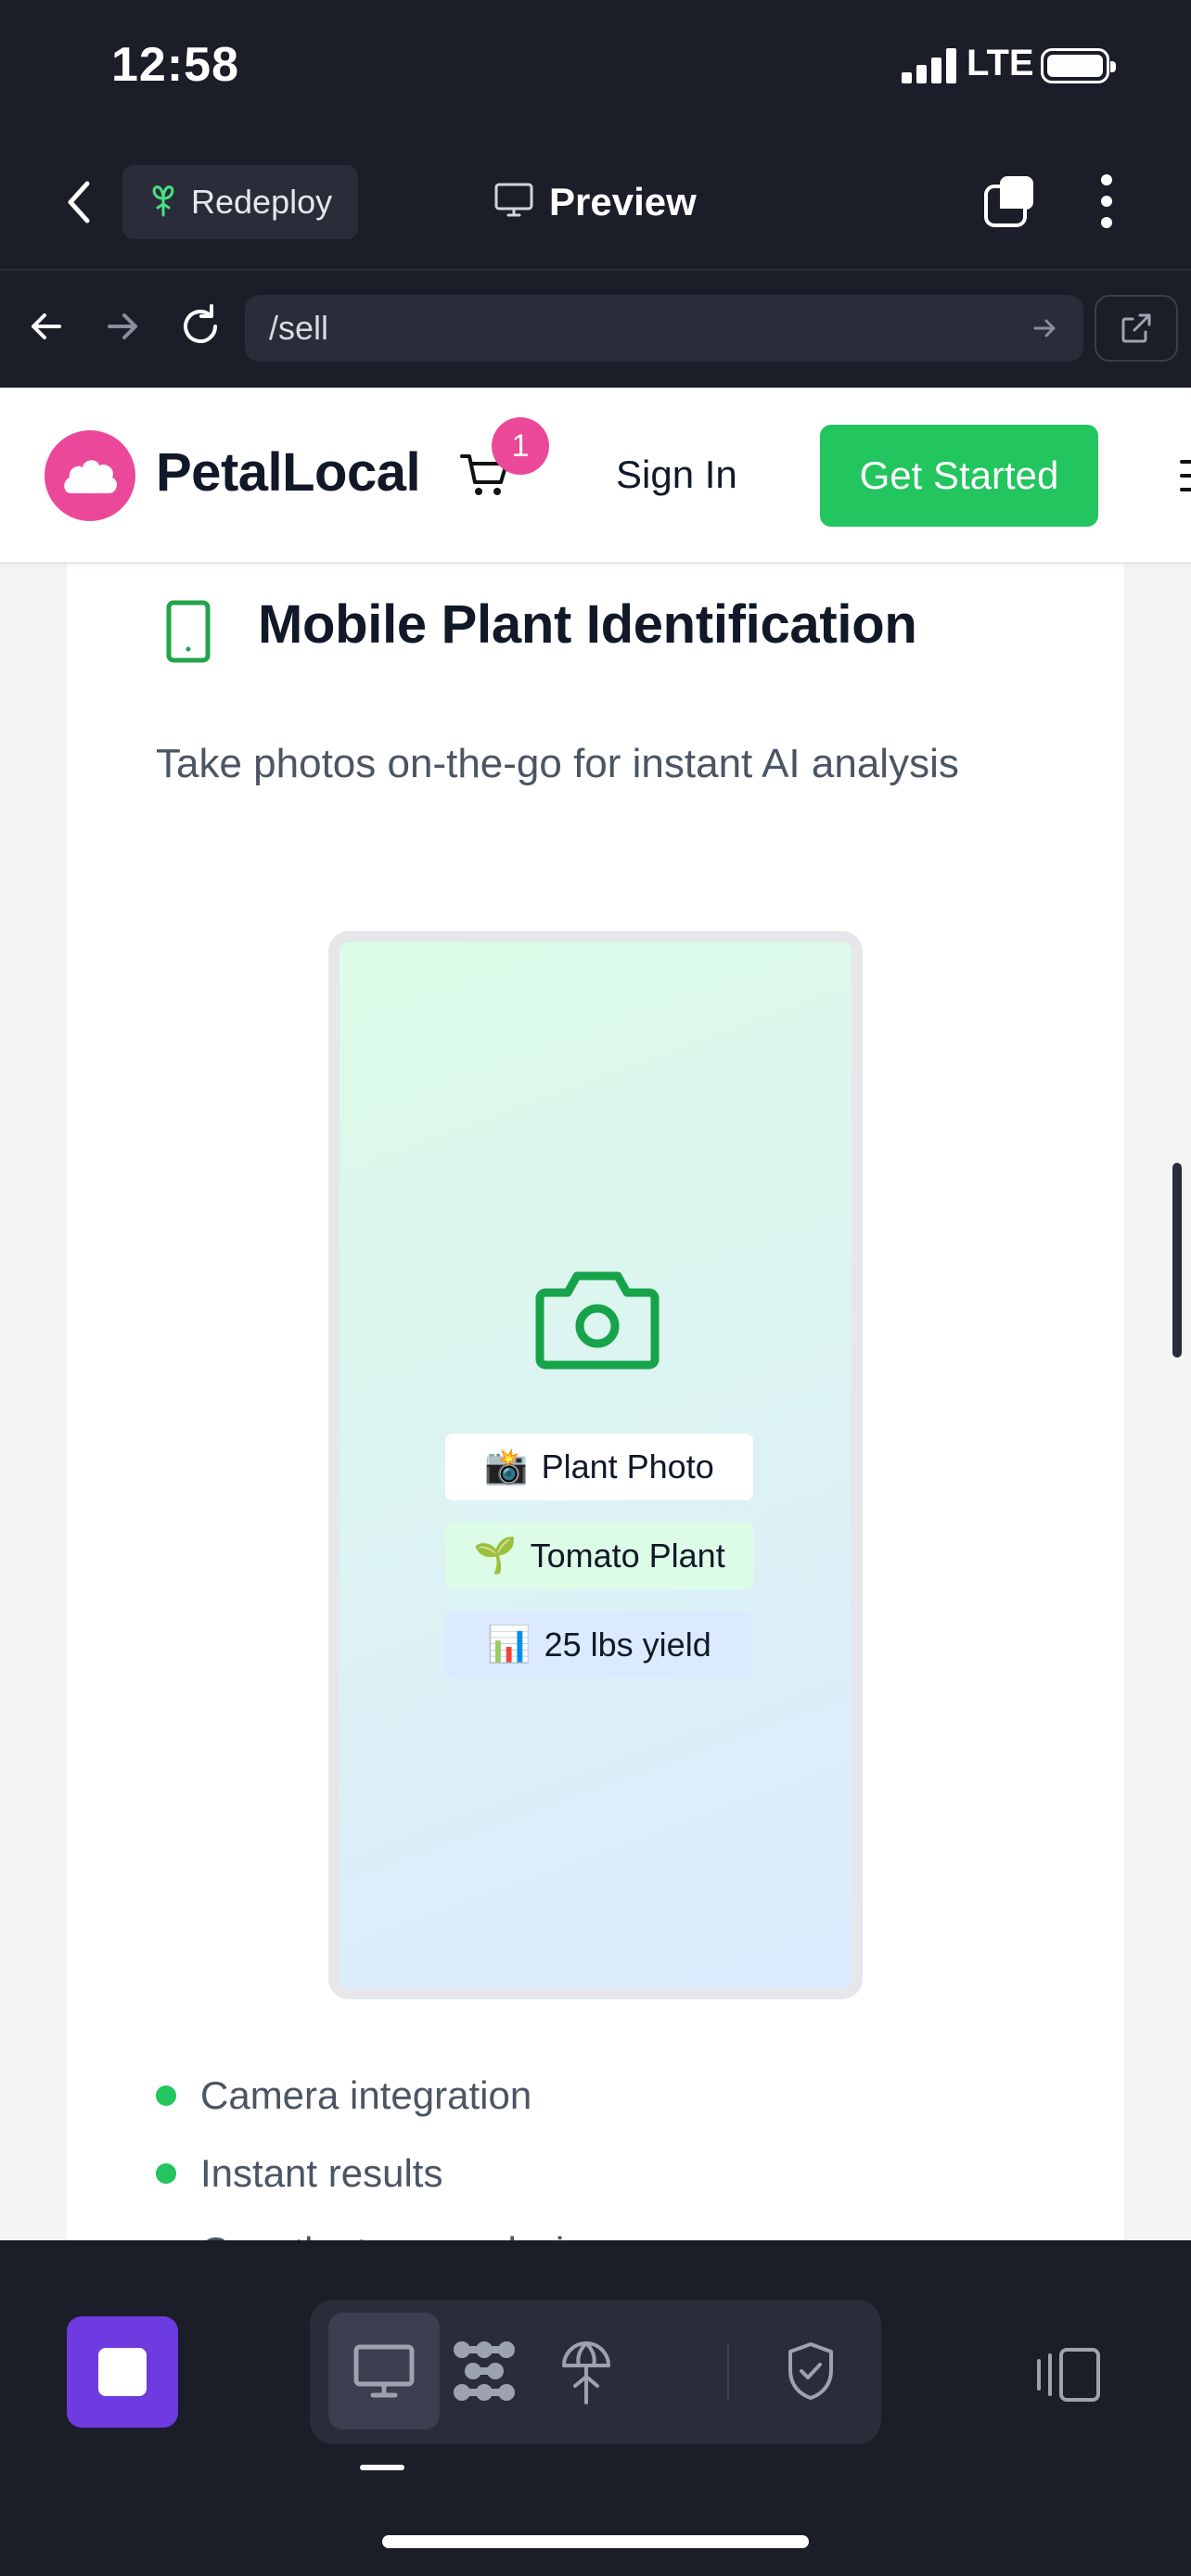  Describe the element at coordinates (595, 2541) in the screenshot. I see `home-indicator` at that location.